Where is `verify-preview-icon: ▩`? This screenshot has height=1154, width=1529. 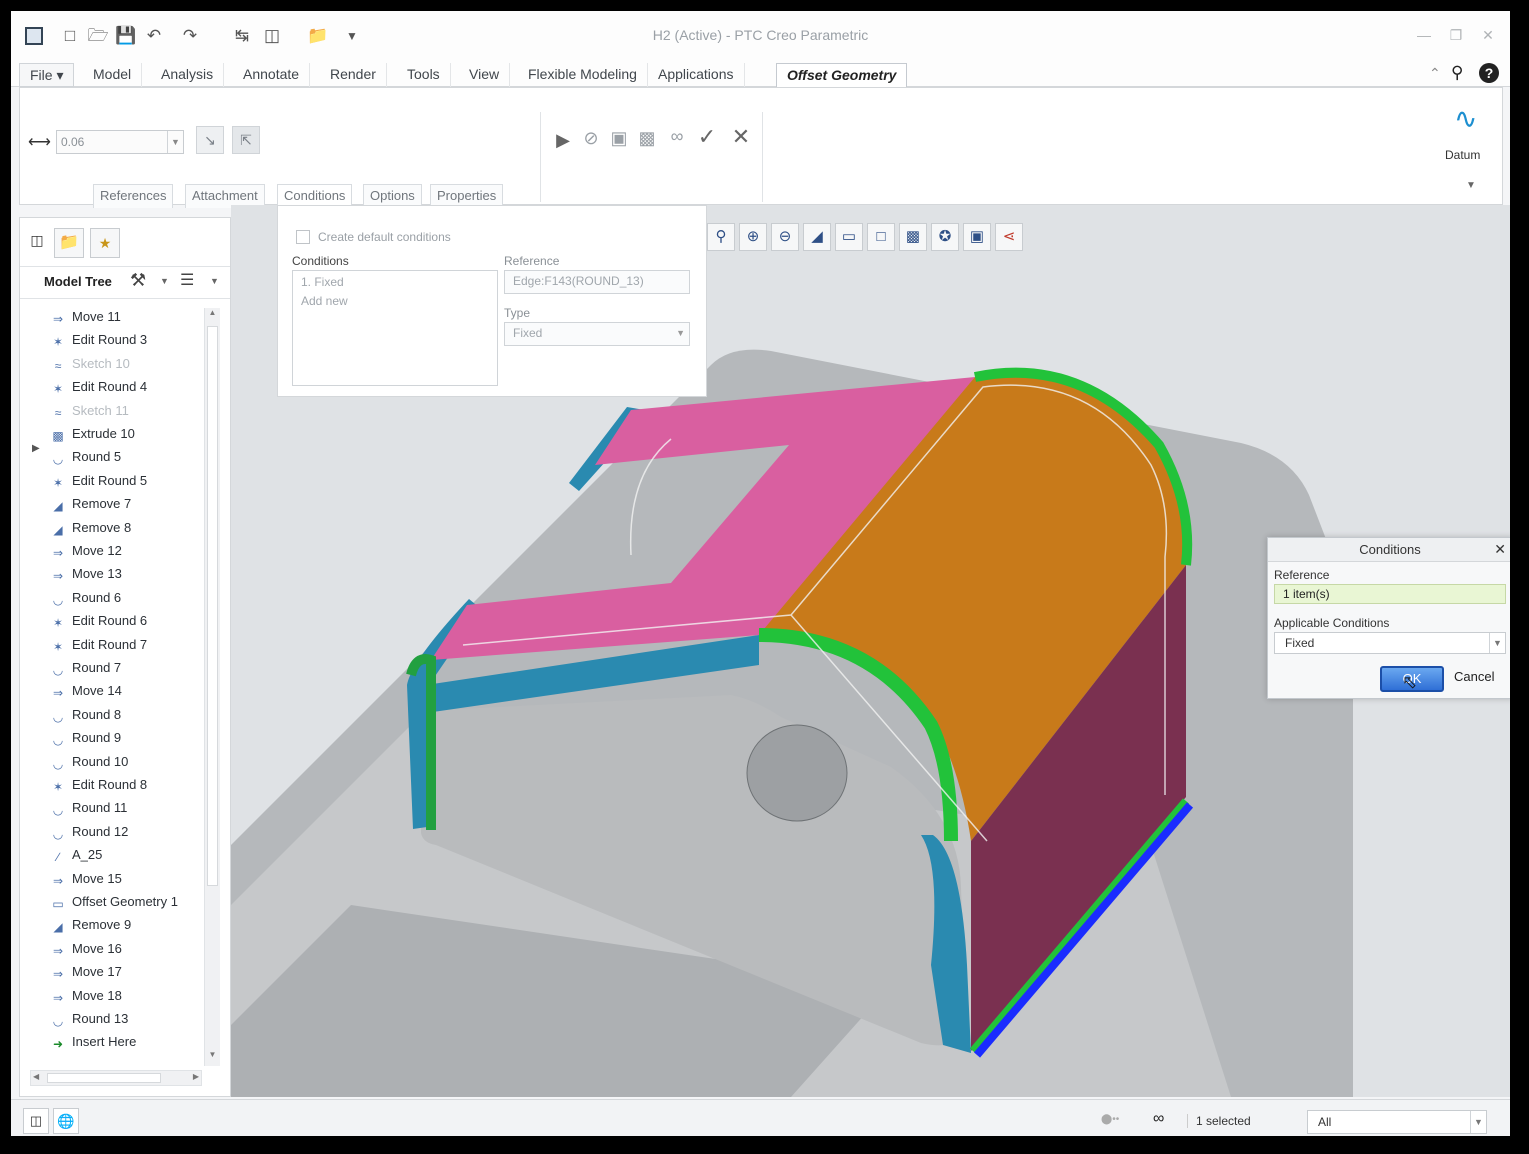
verify-preview-icon: ▩ is located at coordinates (647, 138).